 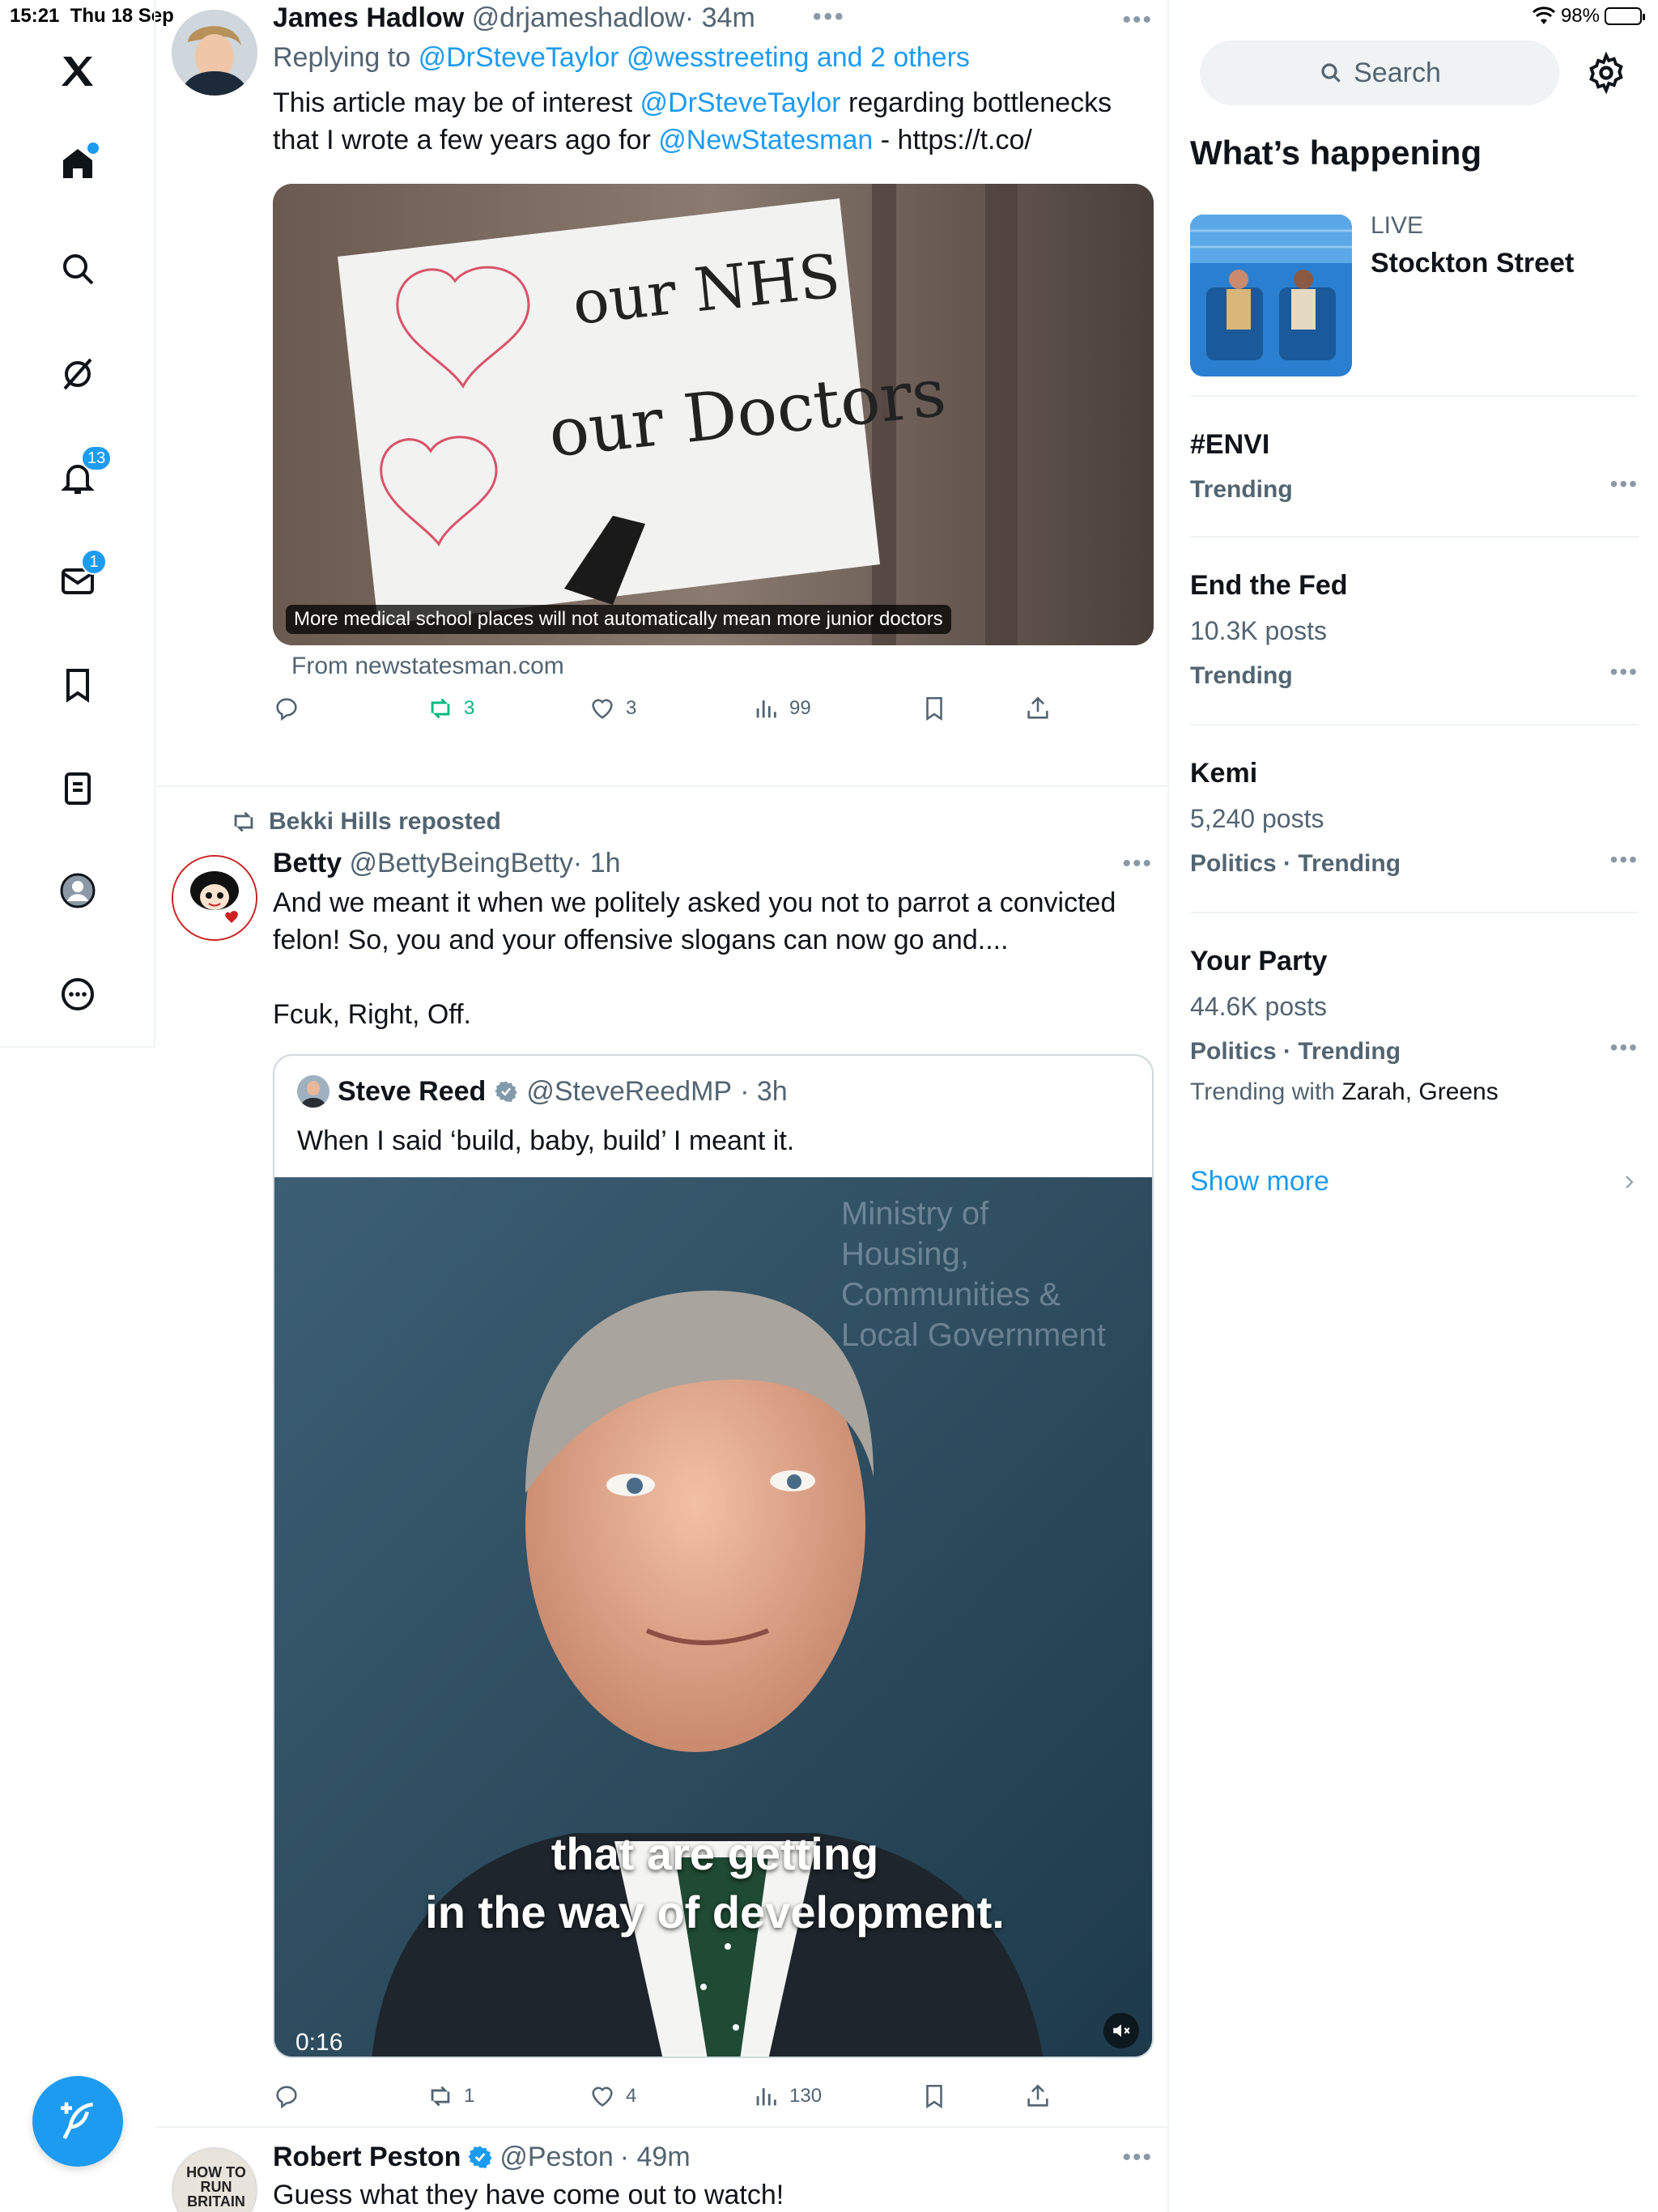 I want to click on mention-link: @DrSteveTaylor, so click(x=740, y=103).